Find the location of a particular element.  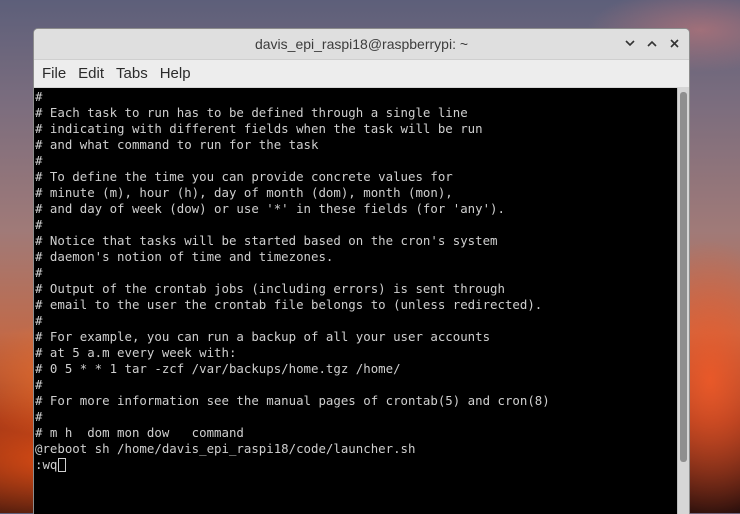

close-button is located at coordinates (674, 43).